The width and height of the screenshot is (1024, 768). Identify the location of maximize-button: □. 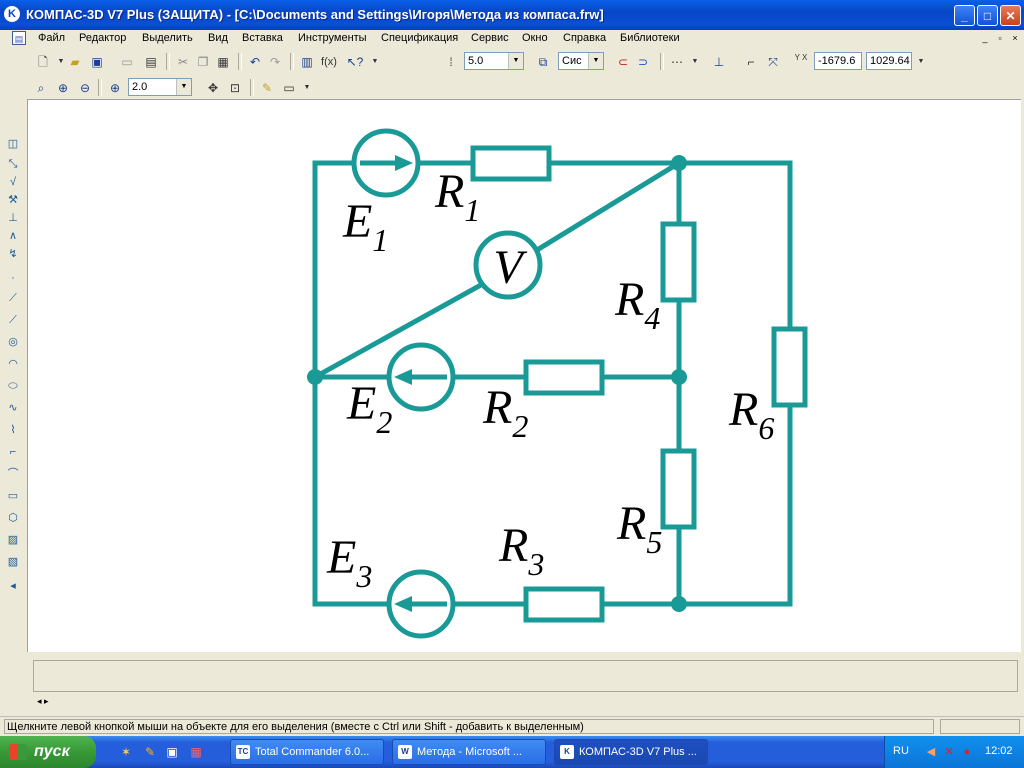
(987, 15).